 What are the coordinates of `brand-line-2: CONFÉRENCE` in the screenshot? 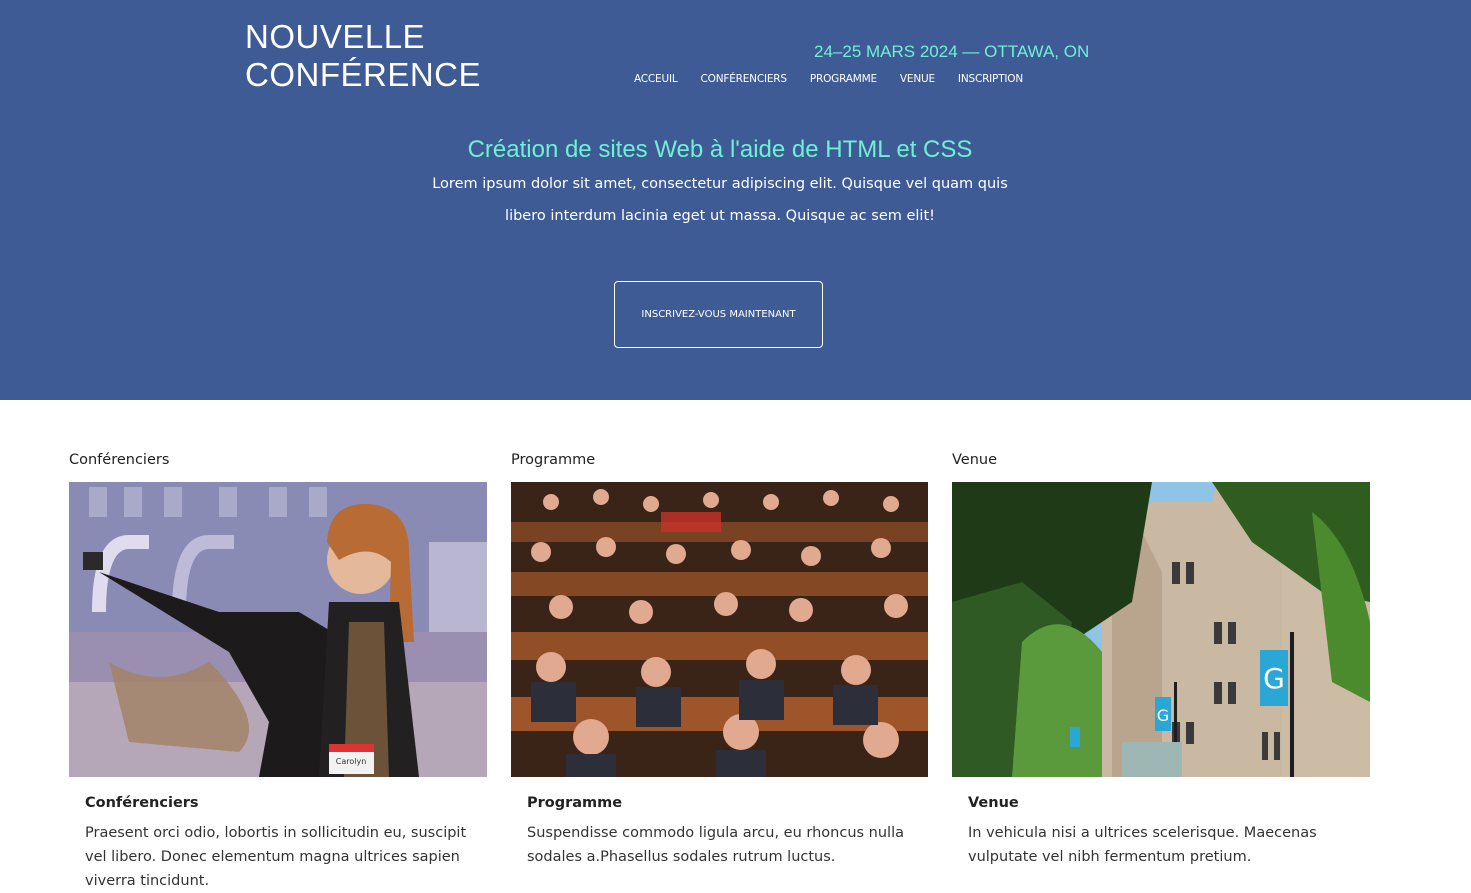 It's located at (363, 74).